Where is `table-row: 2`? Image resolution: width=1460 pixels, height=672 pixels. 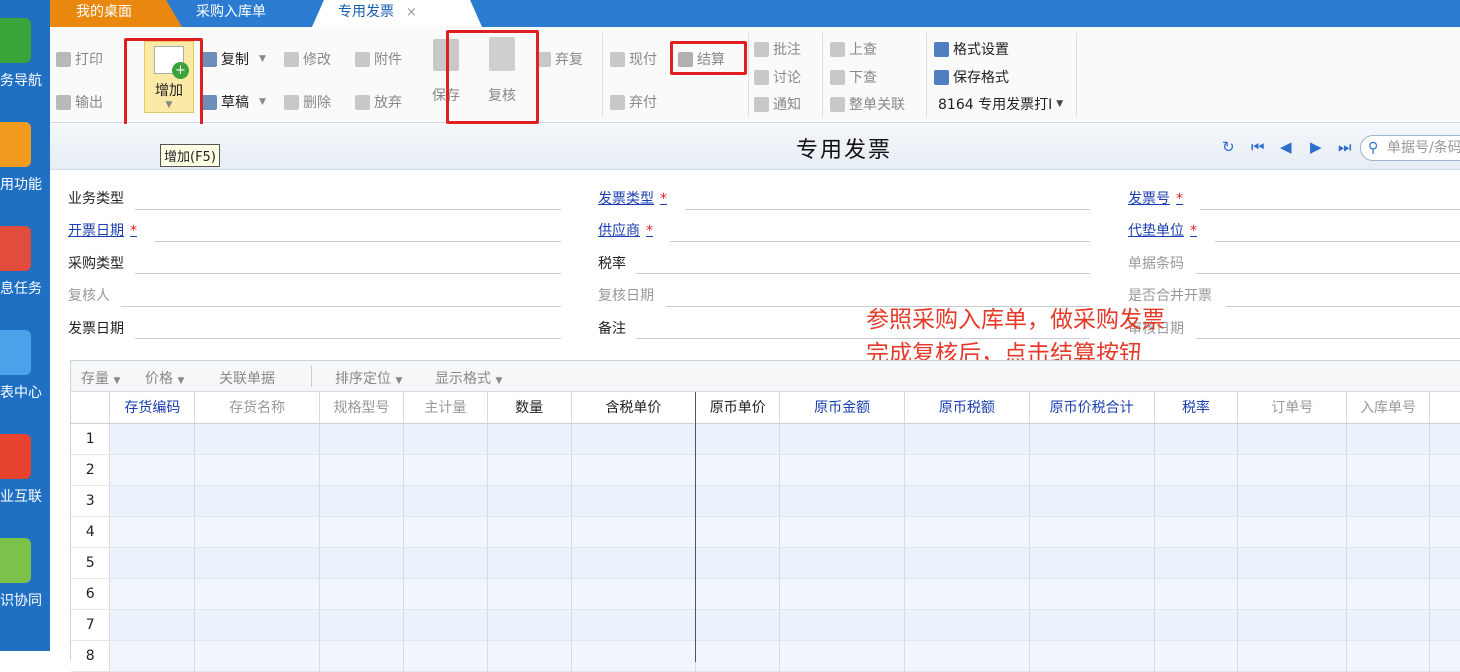
table-row: 2 is located at coordinates (765, 470).